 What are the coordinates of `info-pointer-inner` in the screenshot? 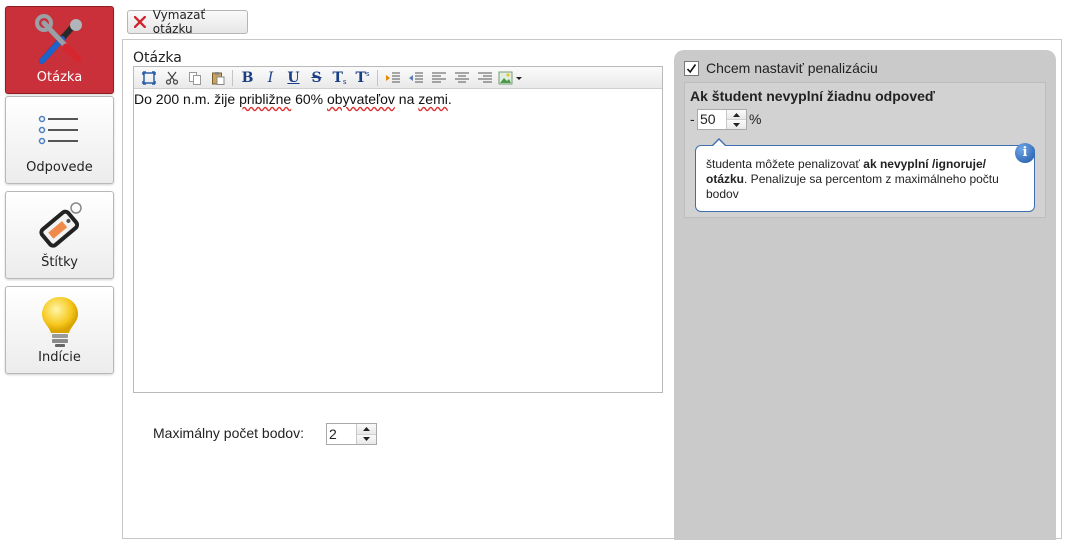 It's located at (719, 143).